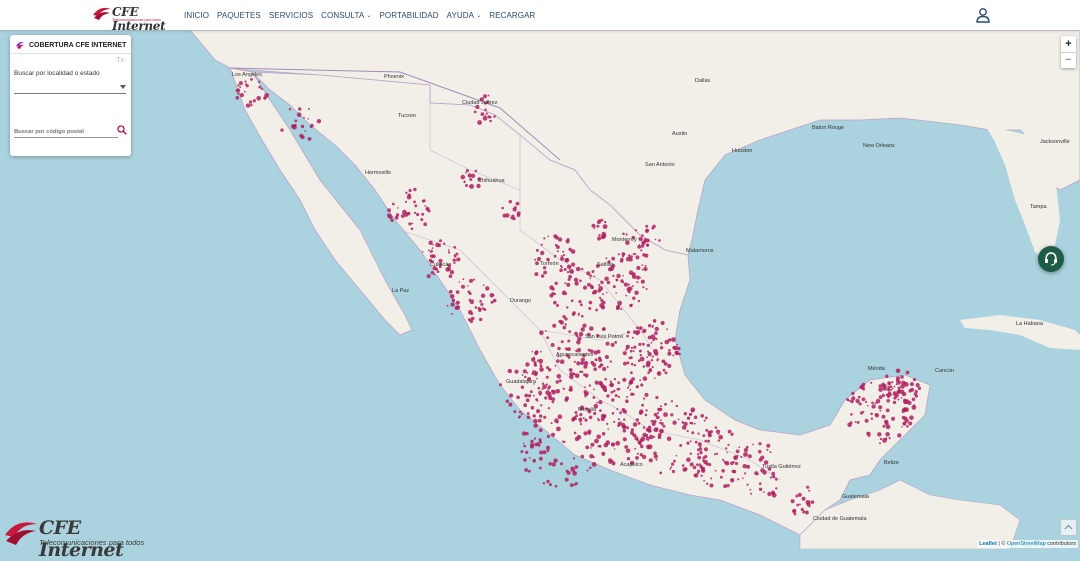 The height and width of the screenshot is (561, 1080). I want to click on headset-icon, so click(1051, 259).